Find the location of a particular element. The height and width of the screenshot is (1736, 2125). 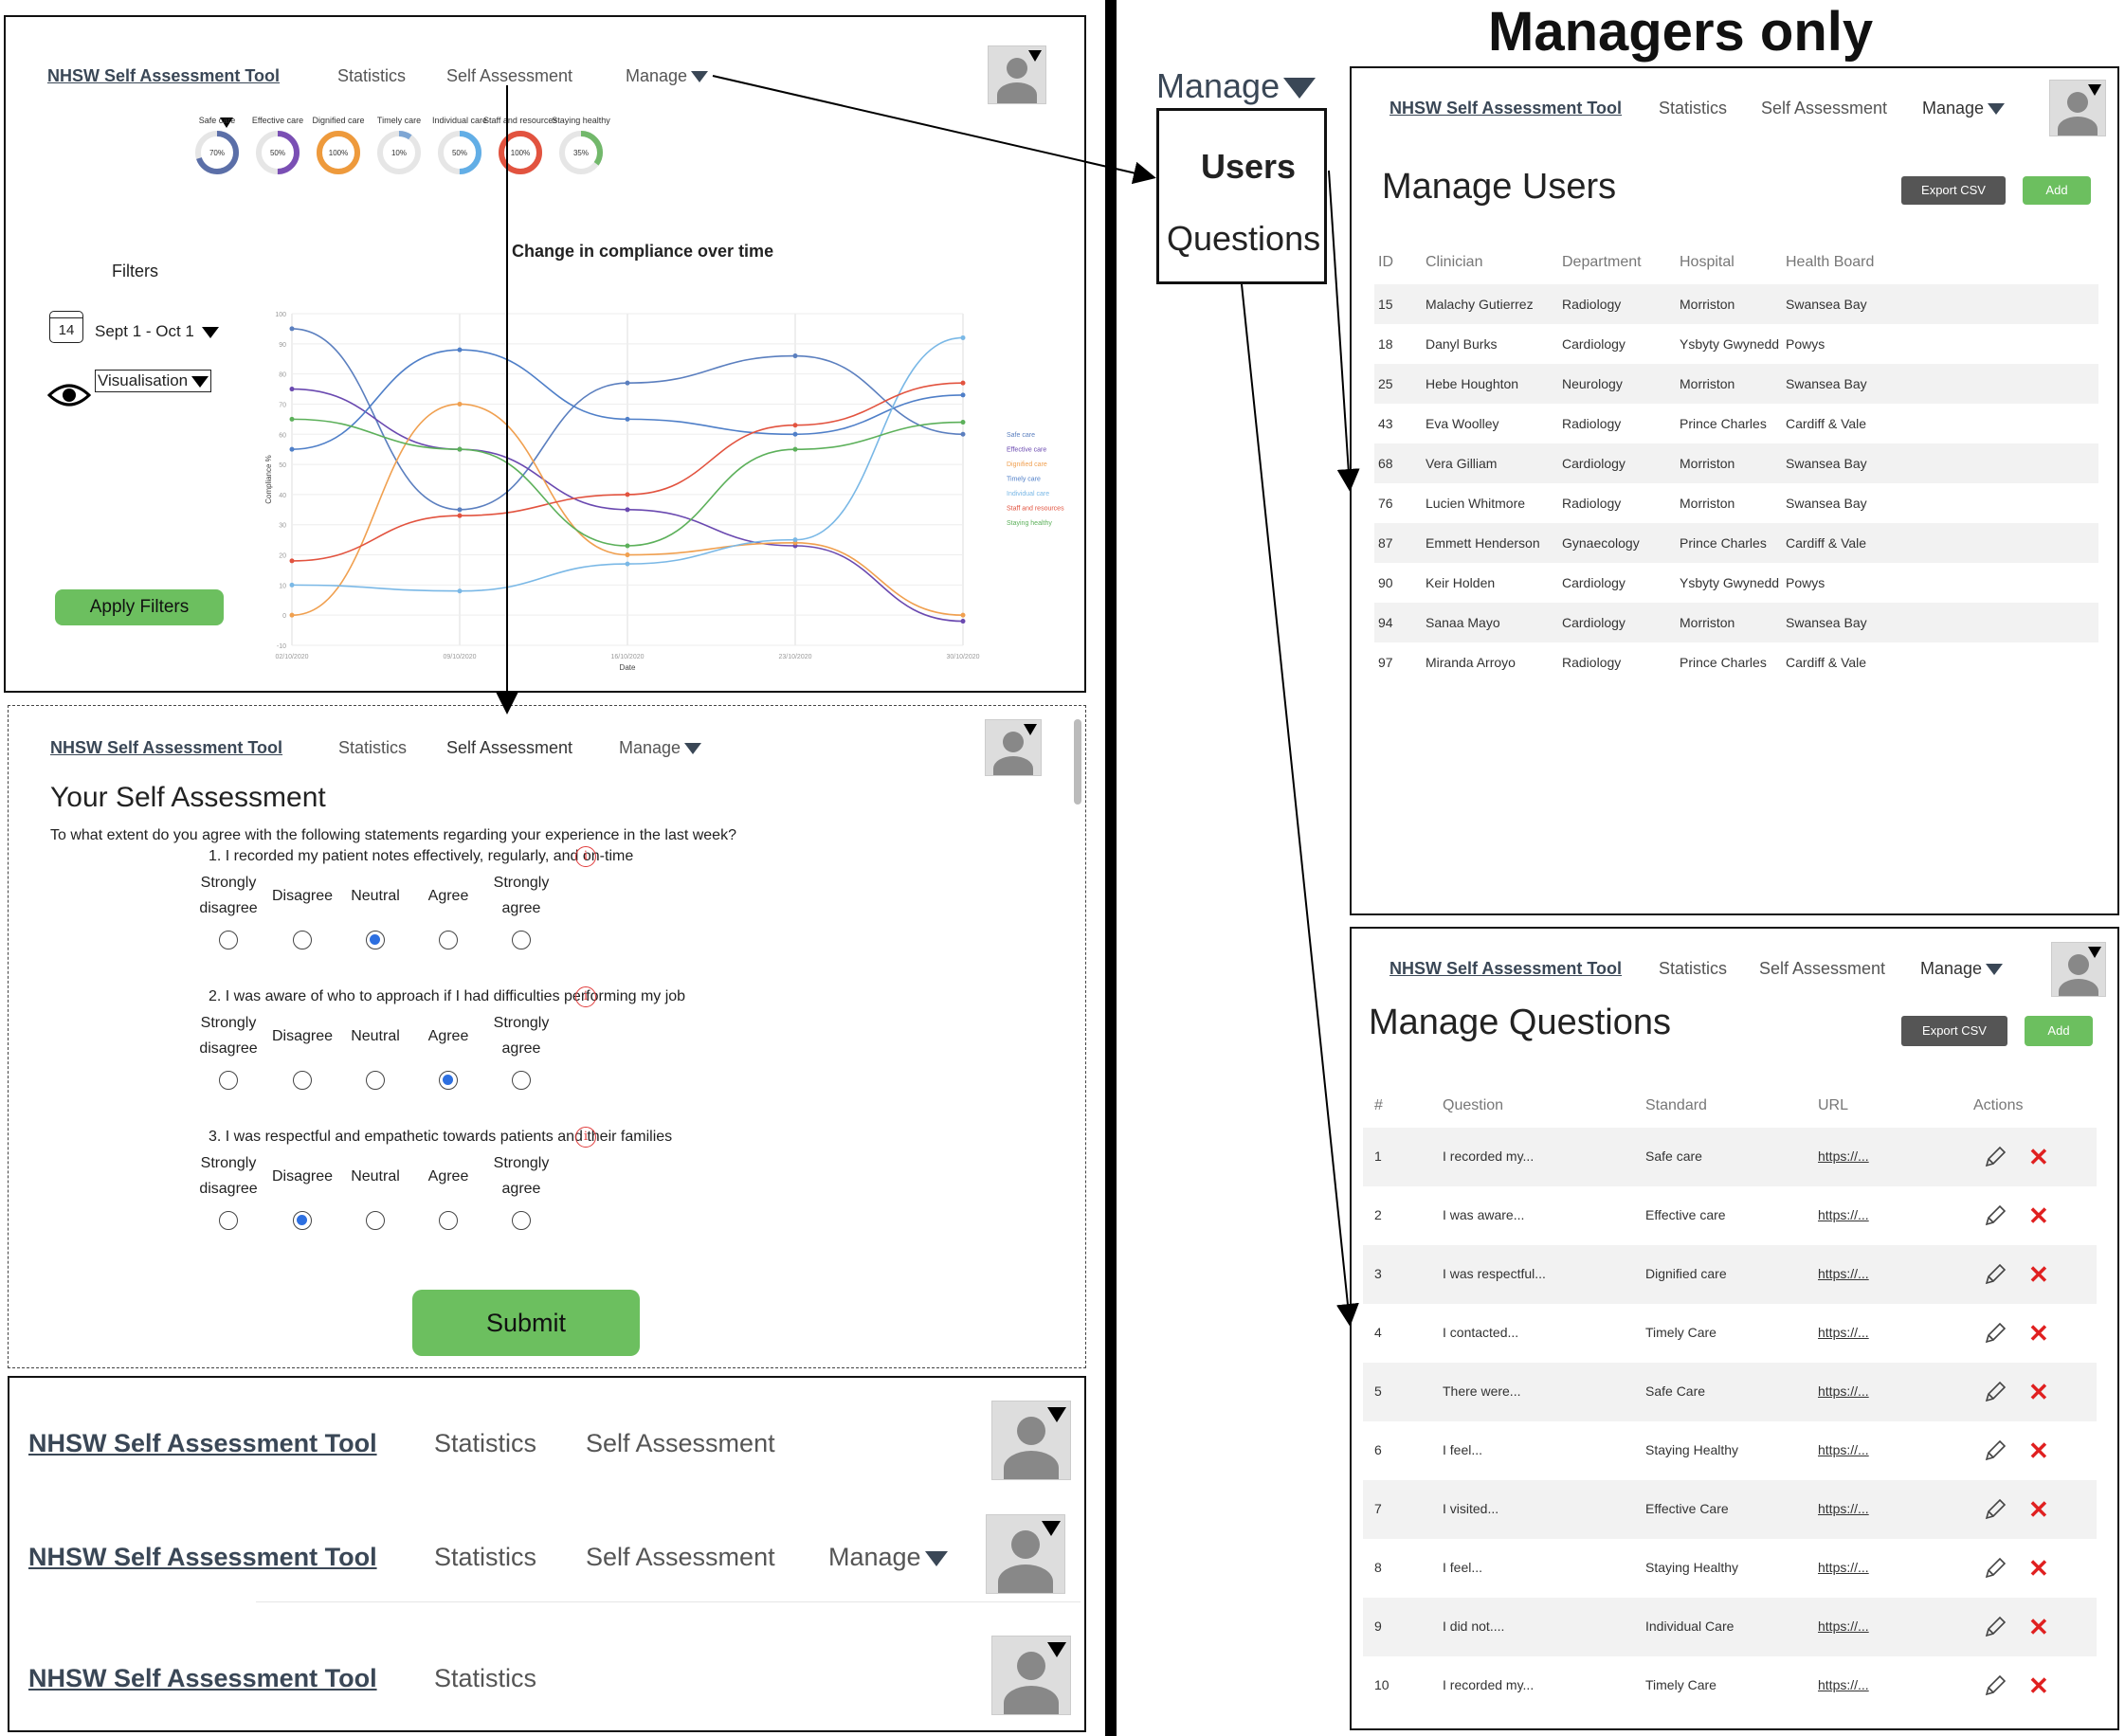

date-range-select: Sept 1 - Oct 1 is located at coordinates (157, 331).